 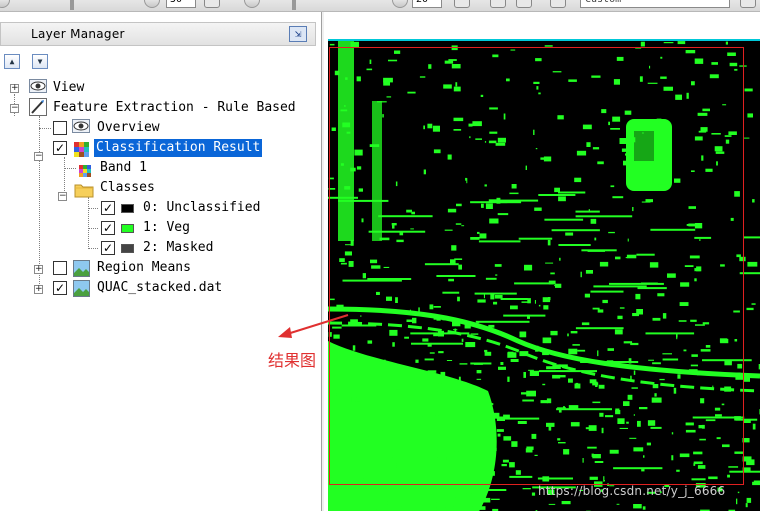 I want to click on overview-checkbox, so click(x=60, y=128).